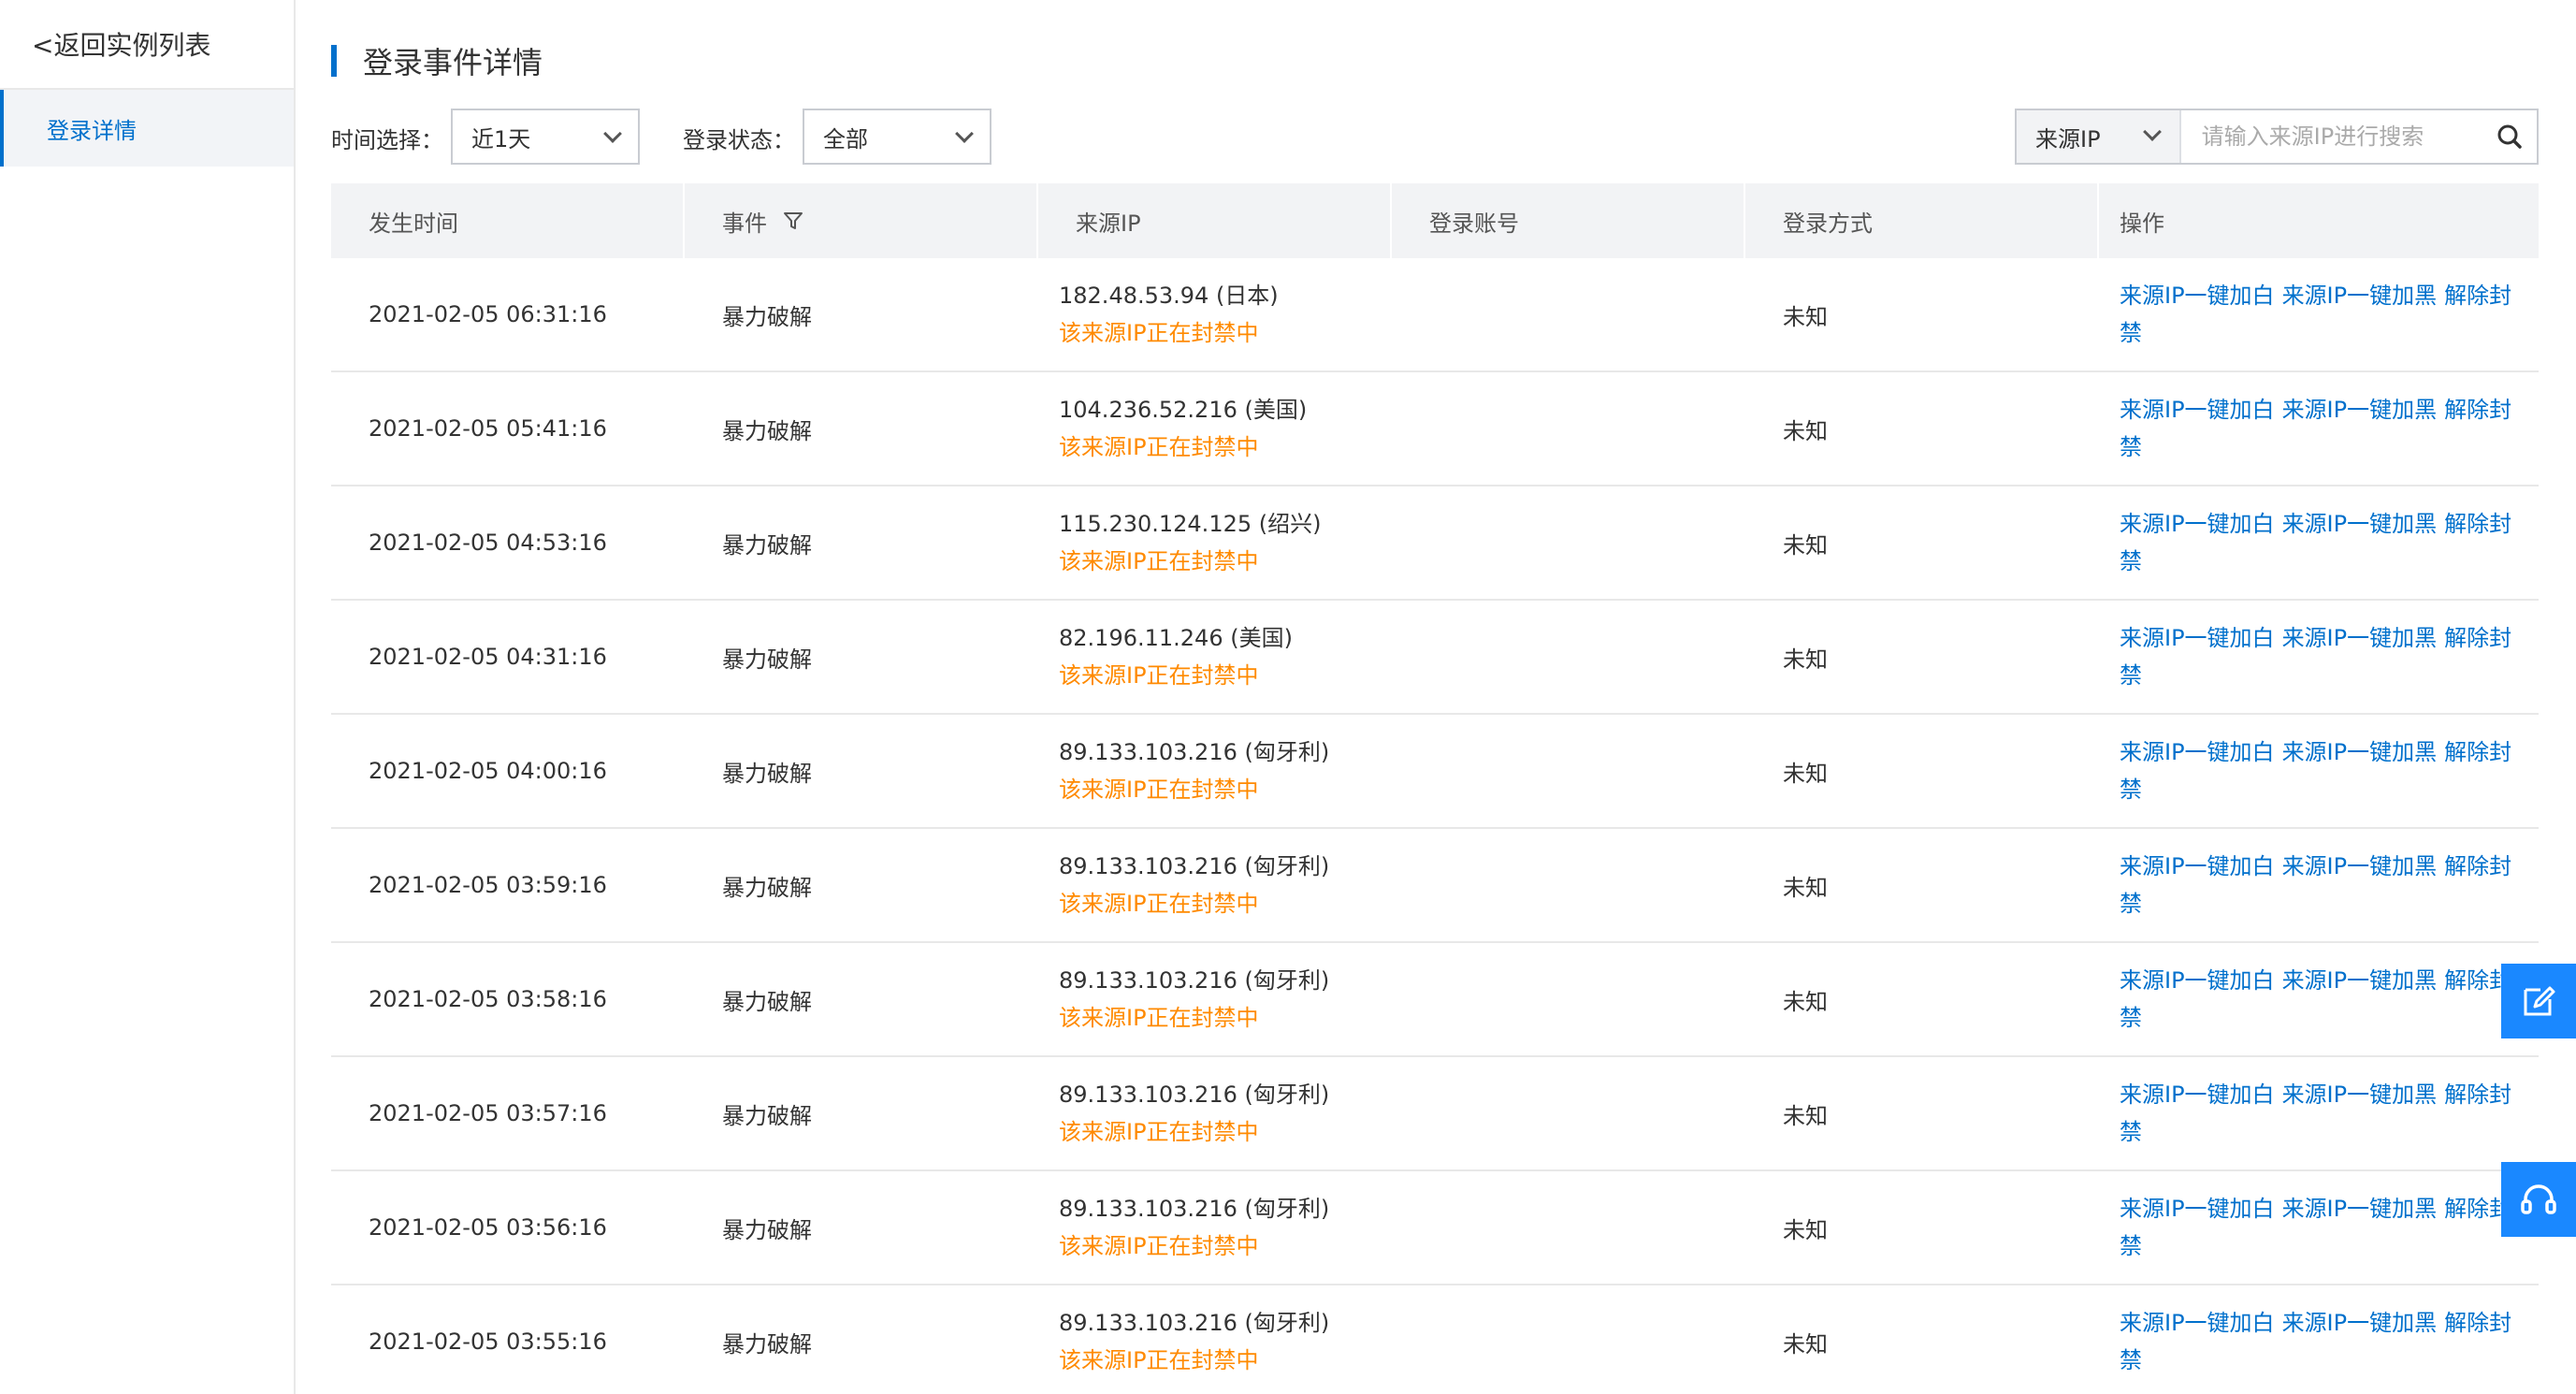 The image size is (2576, 1394). What do you see at coordinates (545, 137) in the screenshot?
I see `time-range-select: 近1天` at bounding box center [545, 137].